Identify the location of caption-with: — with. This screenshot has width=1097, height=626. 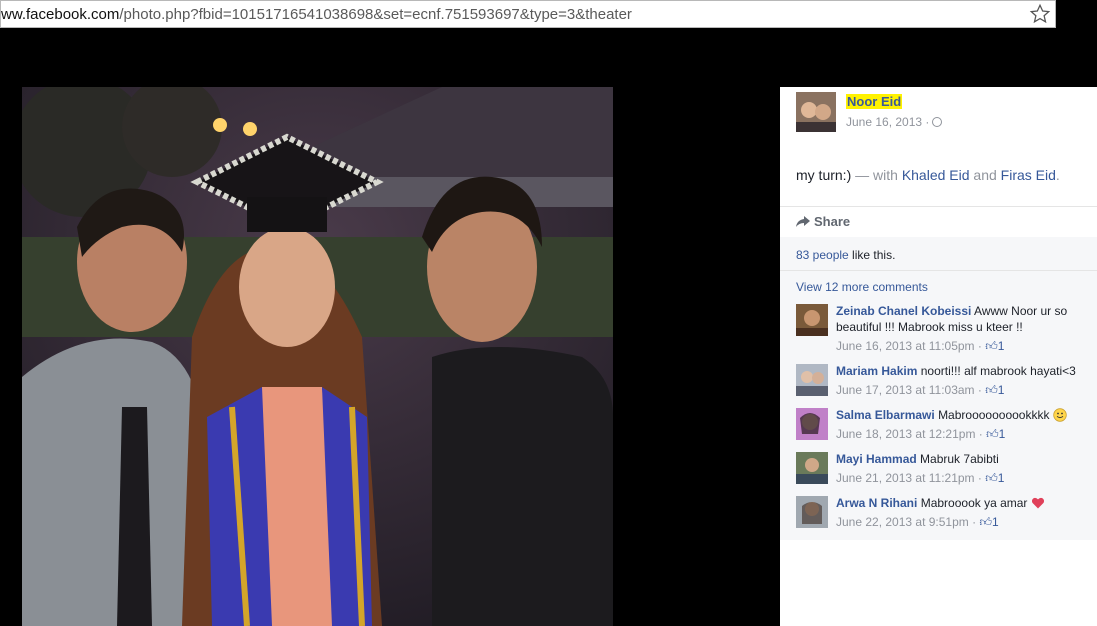
(876, 175).